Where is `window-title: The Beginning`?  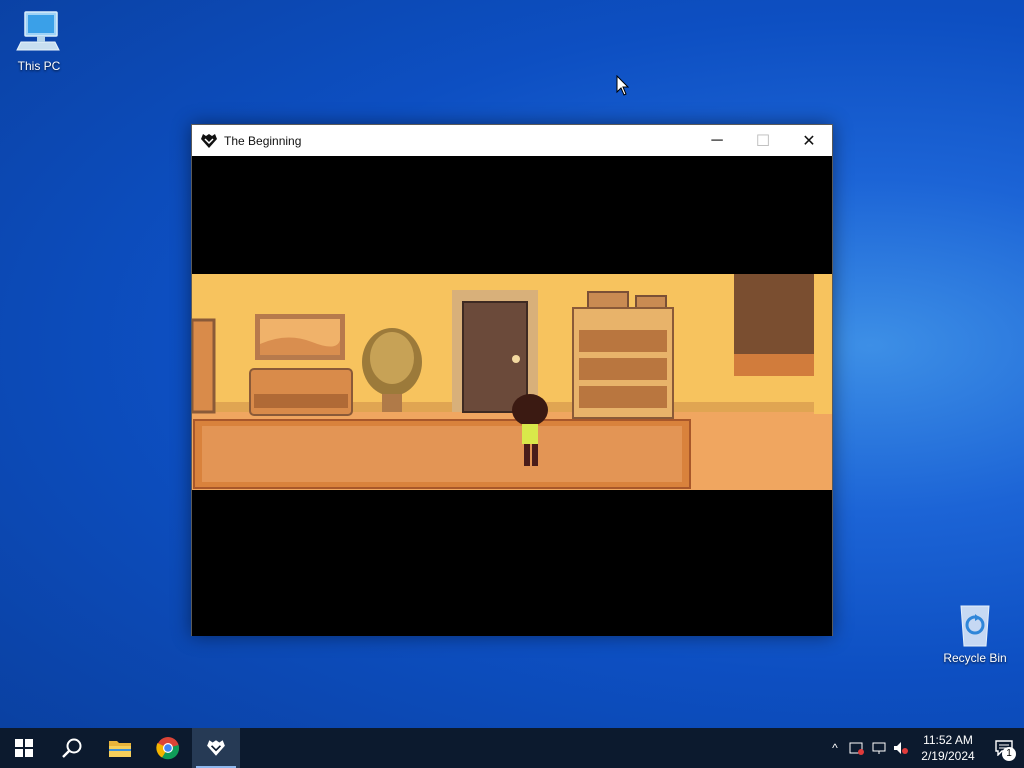
window-title: The Beginning is located at coordinates (263, 140).